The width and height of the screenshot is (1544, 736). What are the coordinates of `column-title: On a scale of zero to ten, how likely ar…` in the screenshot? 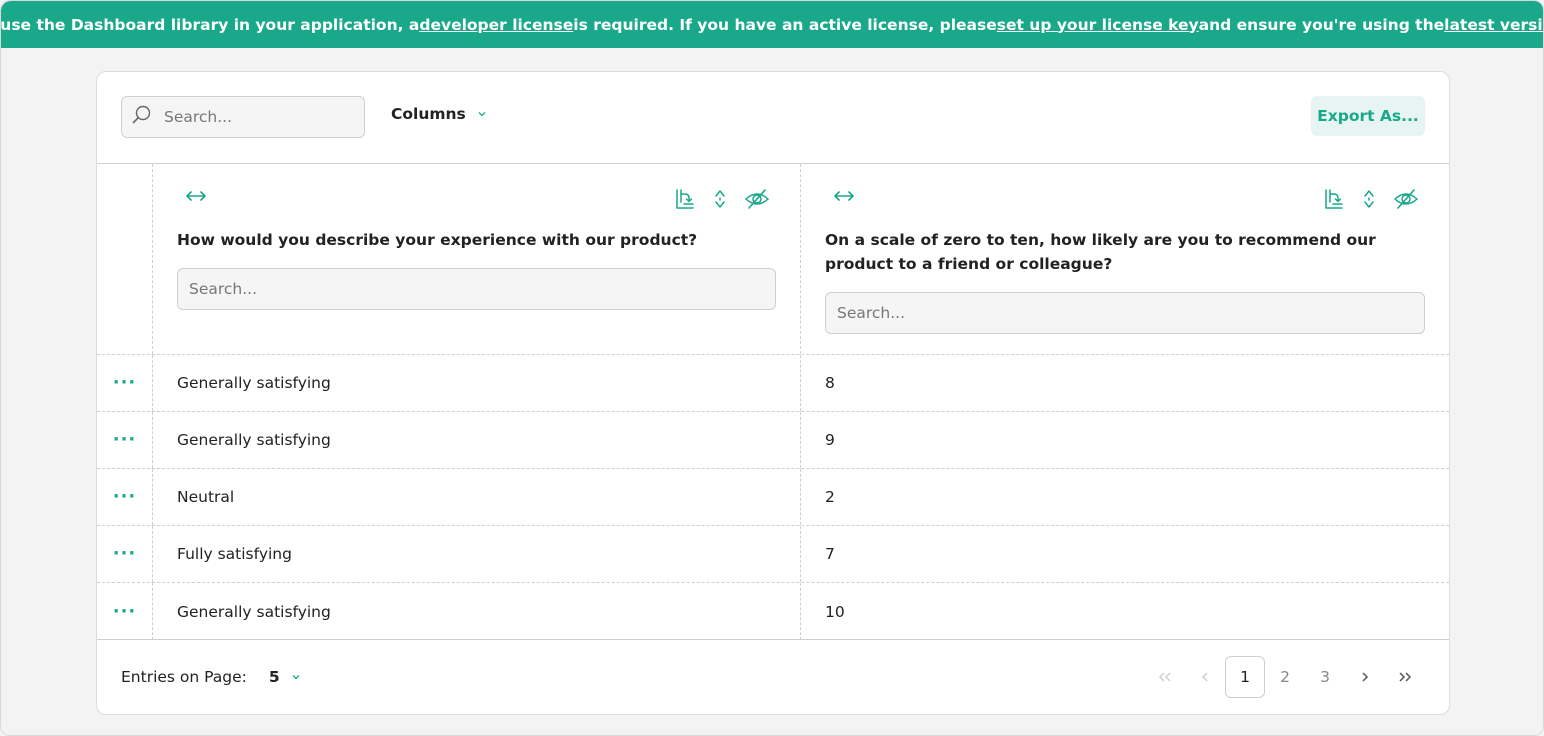 It's located at (1100, 252).